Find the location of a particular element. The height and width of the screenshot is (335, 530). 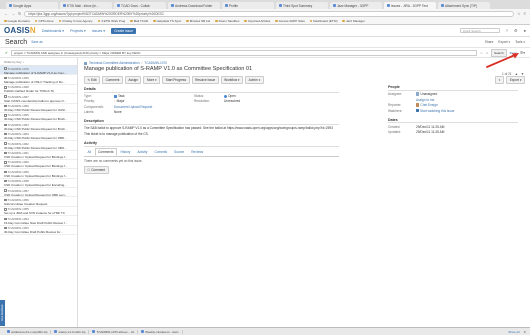

tab-favicon-icon is located at coordinates (226, 5).